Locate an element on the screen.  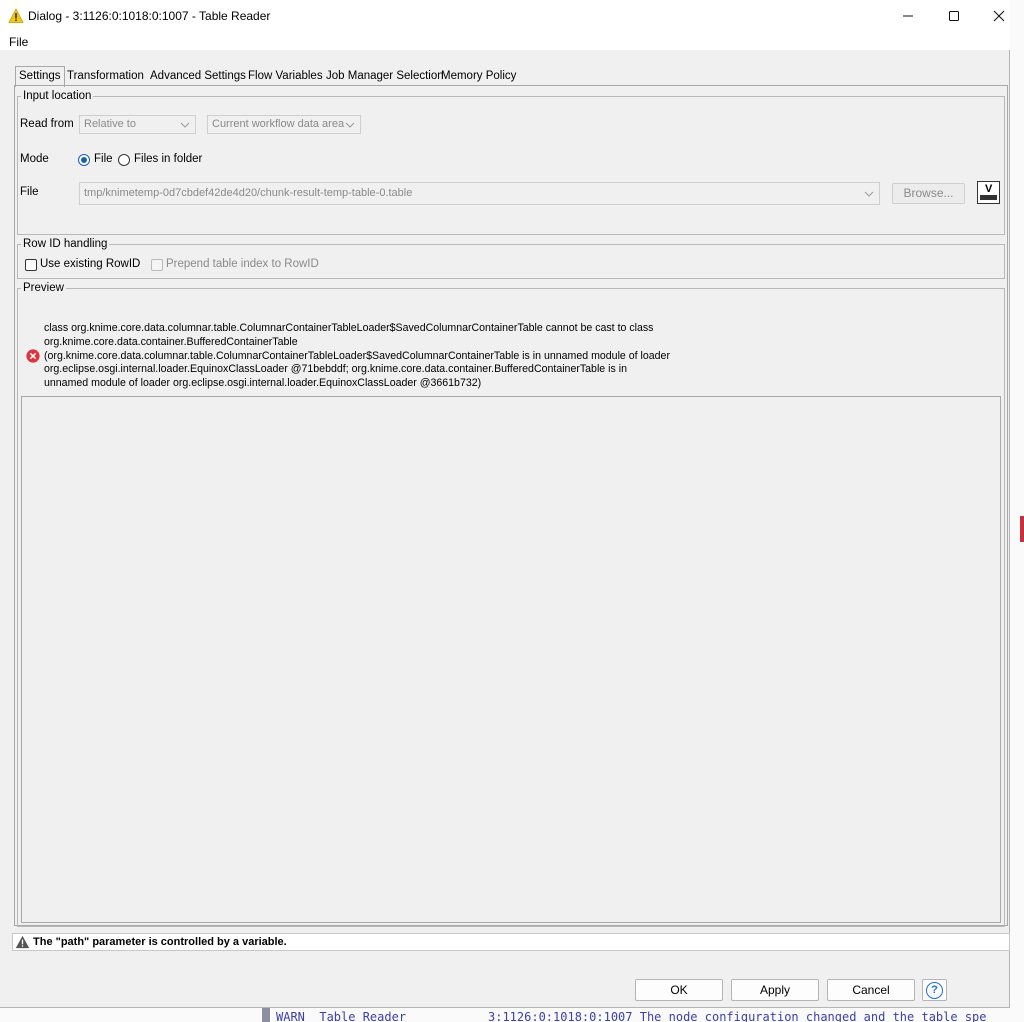
read-from-target-value: Current workflow data area is located at coordinates (278, 124).